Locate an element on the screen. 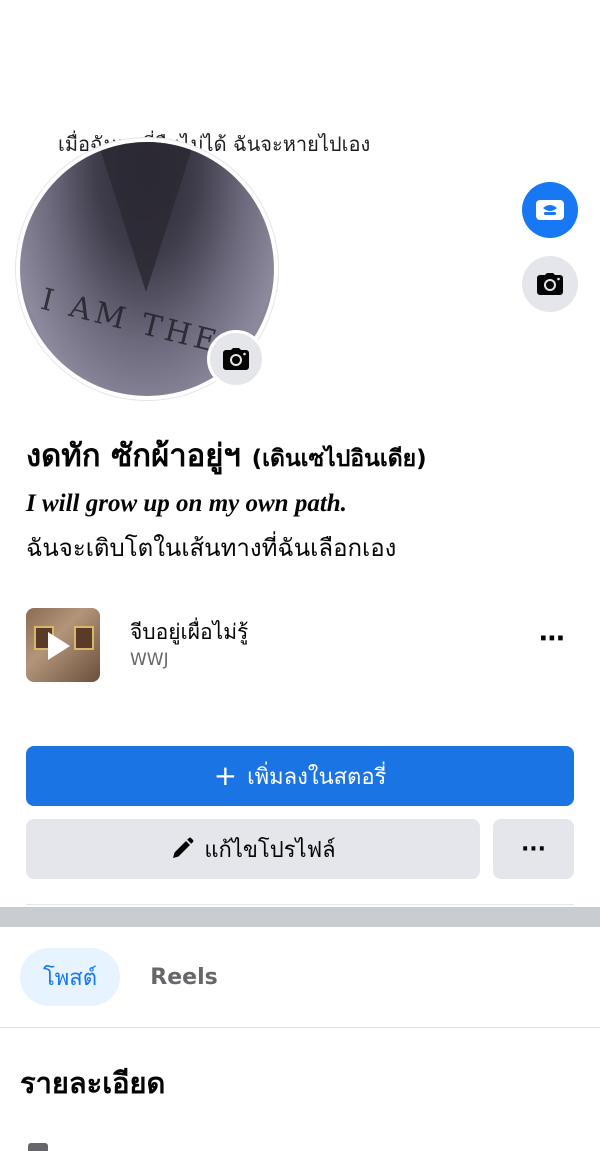 This screenshot has width=600, height=1151. plus-icon: + is located at coordinates (225, 775).